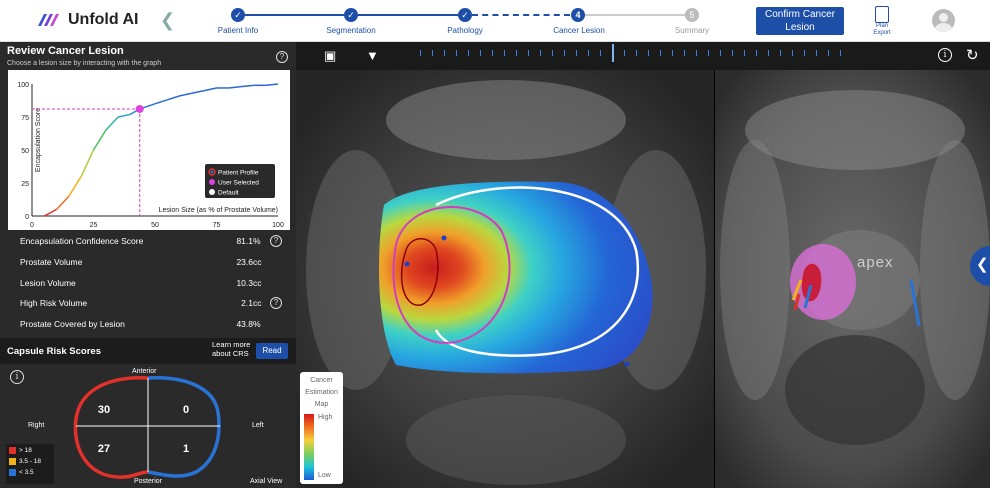  What do you see at coordinates (27, 217) in the screenshot?
I see `y-tick-label: 0` at bounding box center [27, 217].